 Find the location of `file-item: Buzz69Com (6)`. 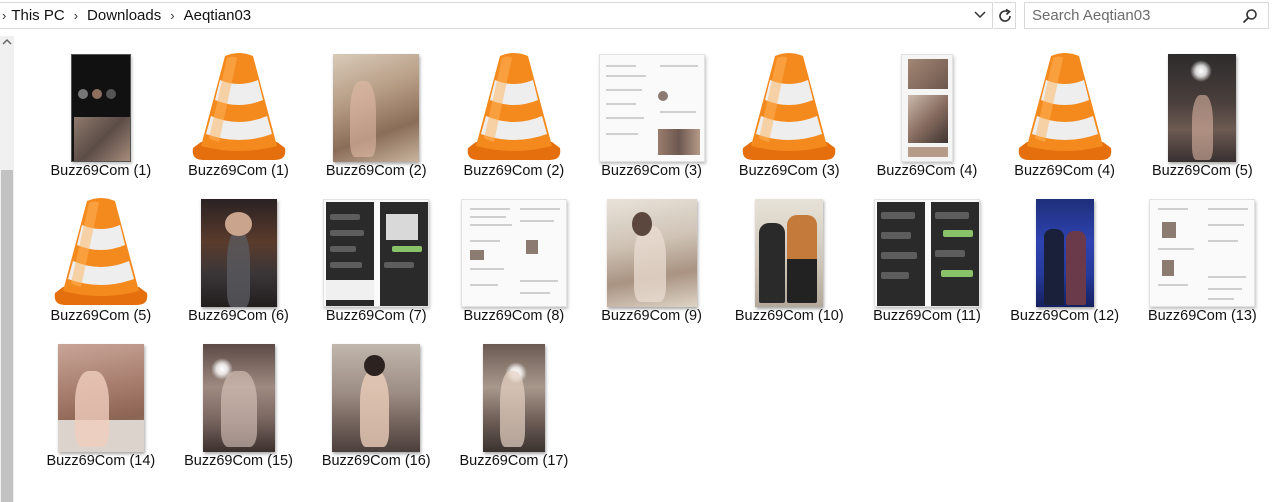

file-item: Buzz69Com (6) is located at coordinates (239, 257).